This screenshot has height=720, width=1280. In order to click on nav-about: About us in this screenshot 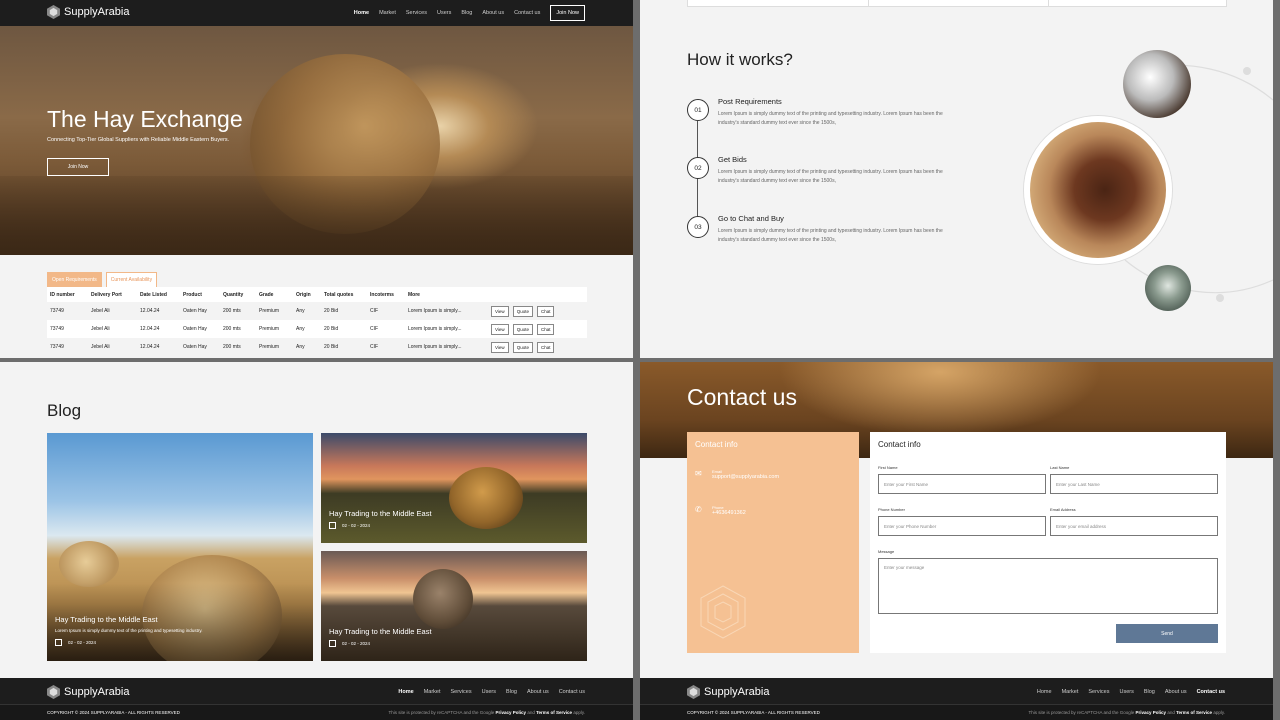, I will do `click(493, 13)`.